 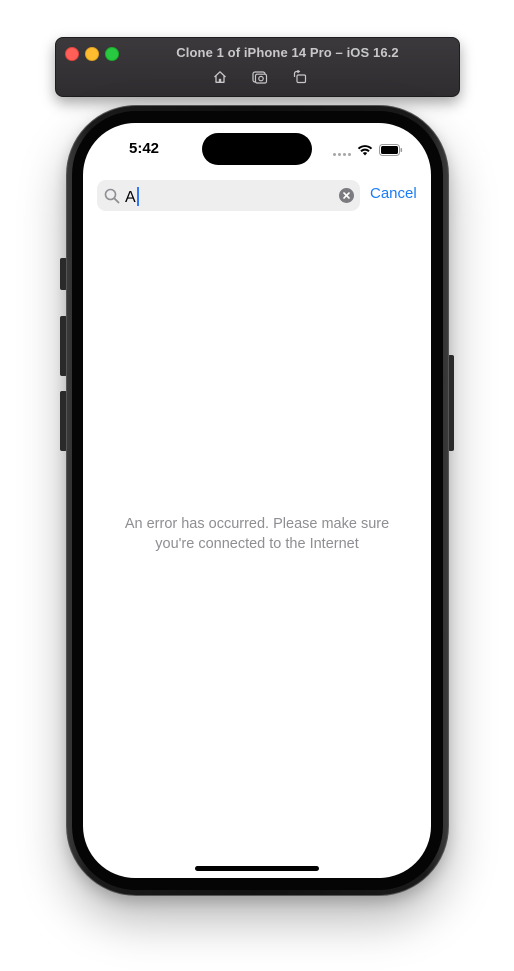 I want to click on battery-icon, so click(x=391, y=152).